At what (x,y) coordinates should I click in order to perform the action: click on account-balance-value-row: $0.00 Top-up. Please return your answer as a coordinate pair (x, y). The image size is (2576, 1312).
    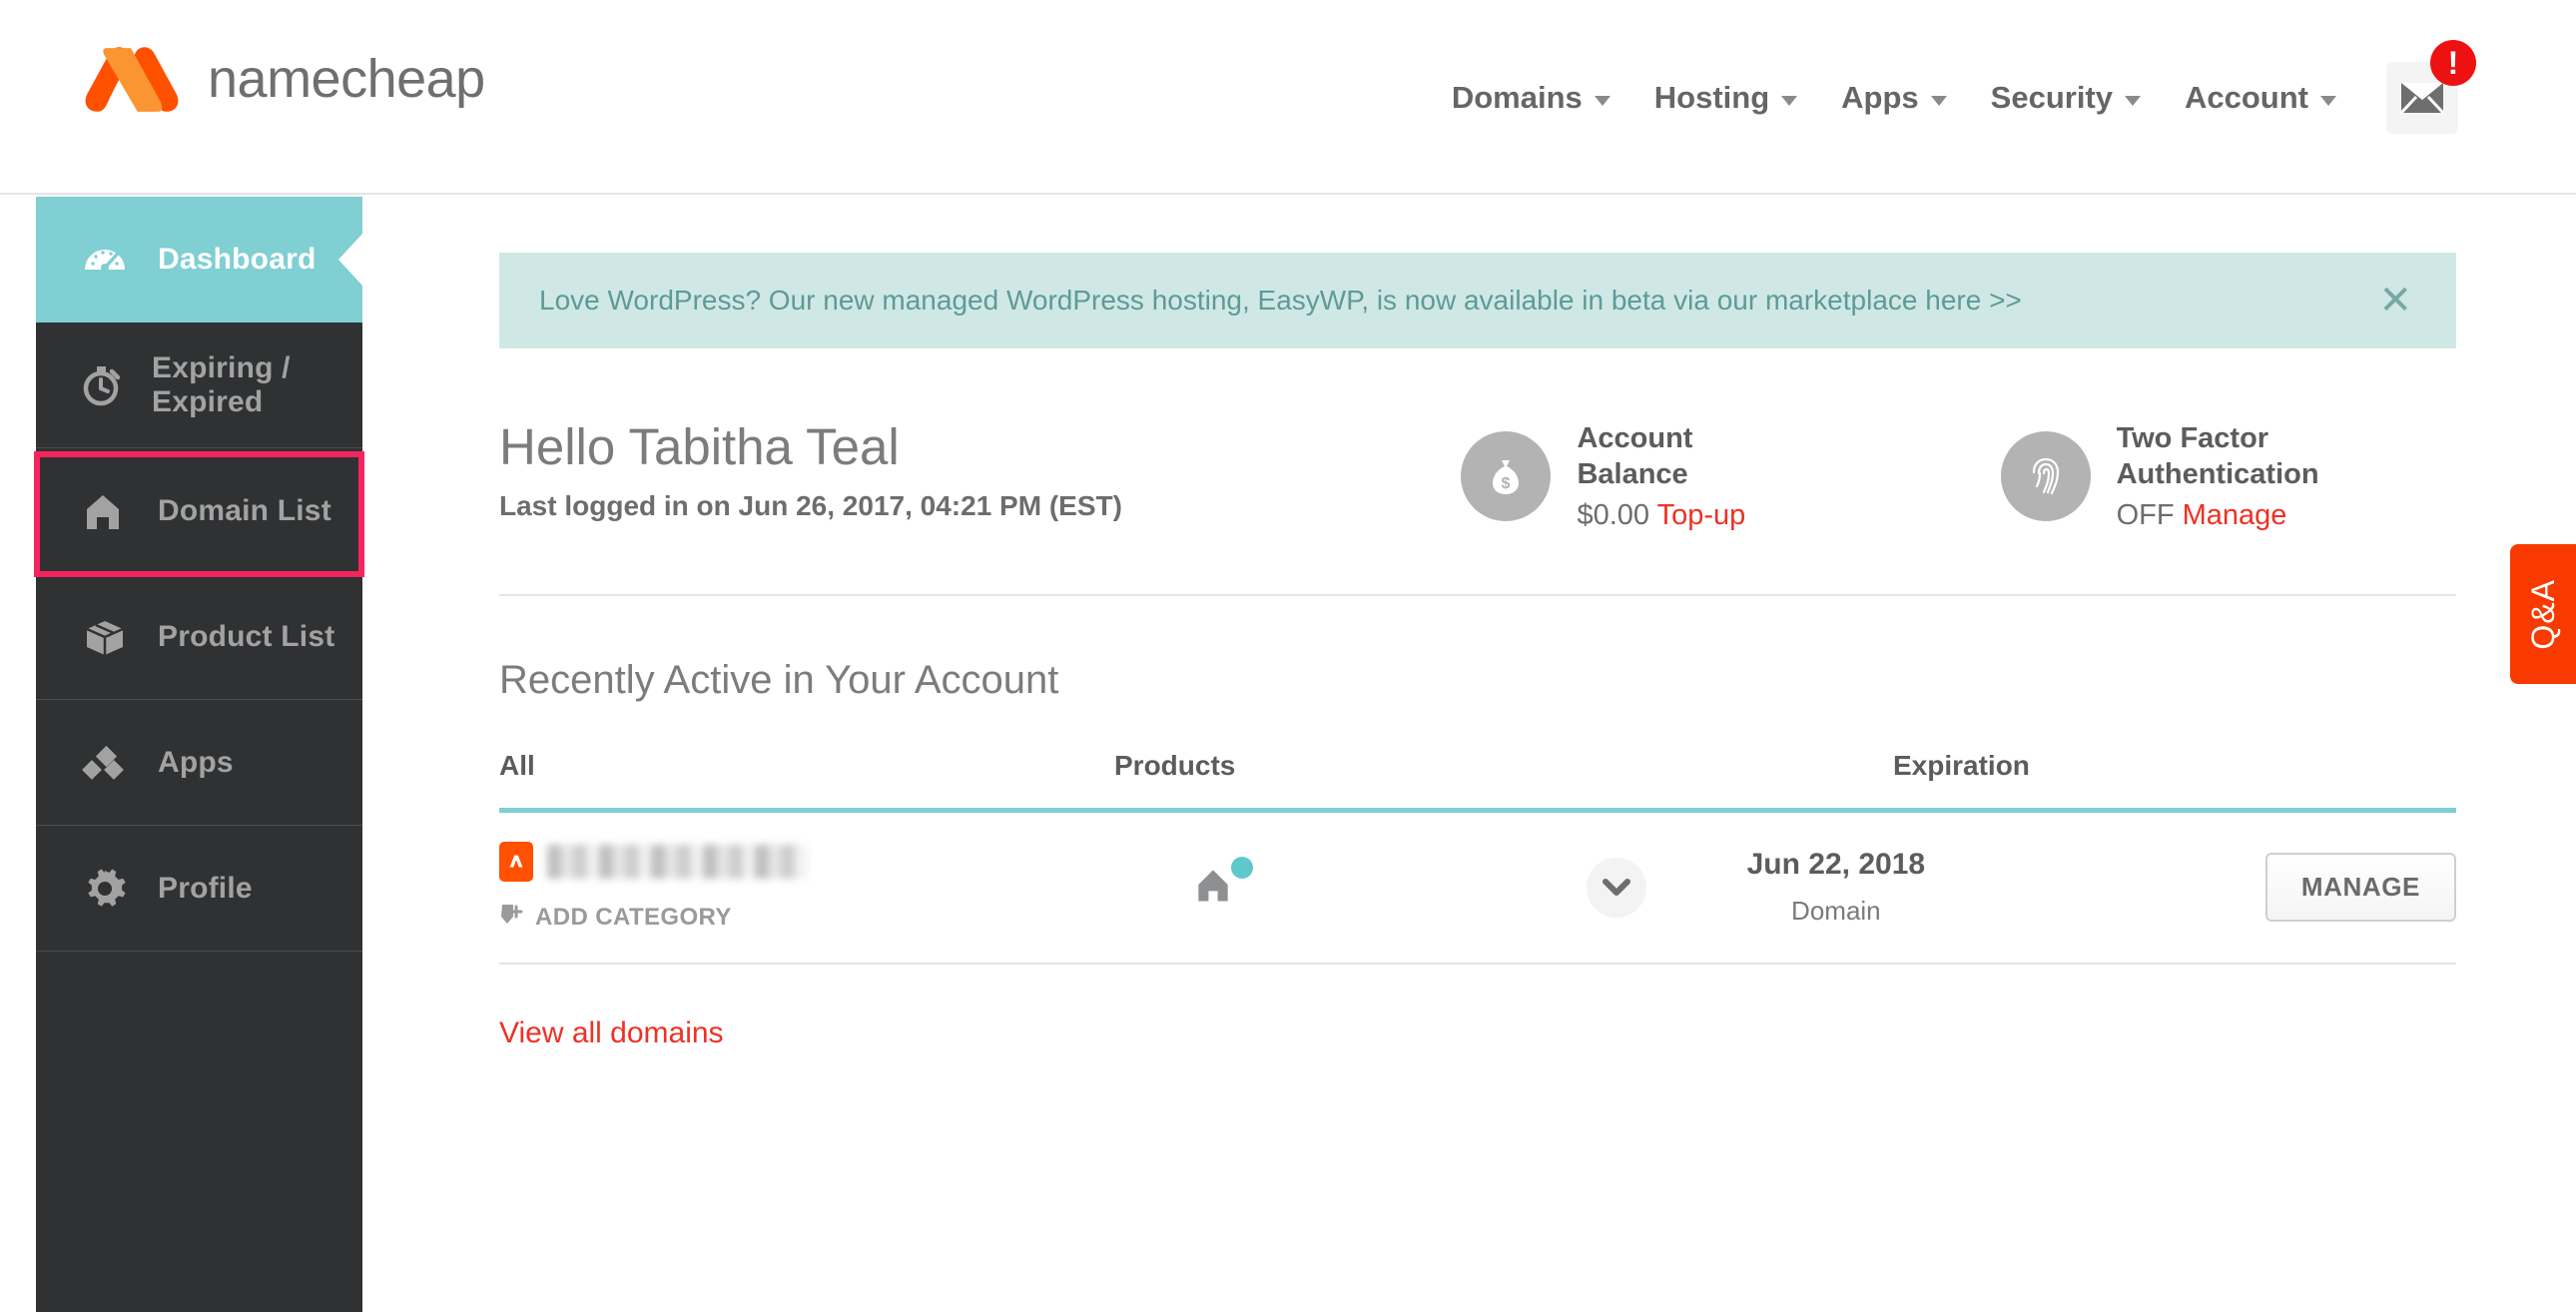
    Looking at the image, I should click on (1686, 515).